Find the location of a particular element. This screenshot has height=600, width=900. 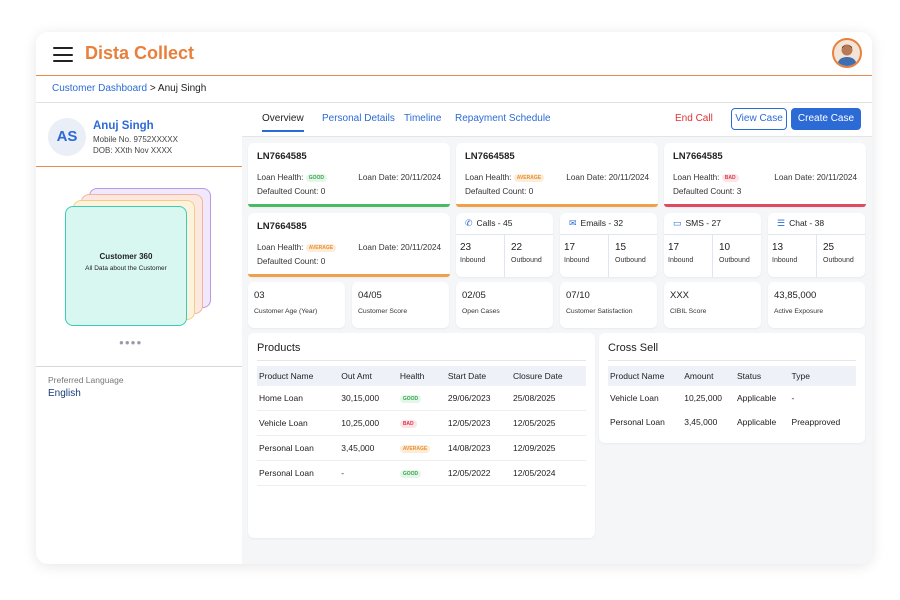

chat-title: Chat - 38 is located at coordinates (807, 223).